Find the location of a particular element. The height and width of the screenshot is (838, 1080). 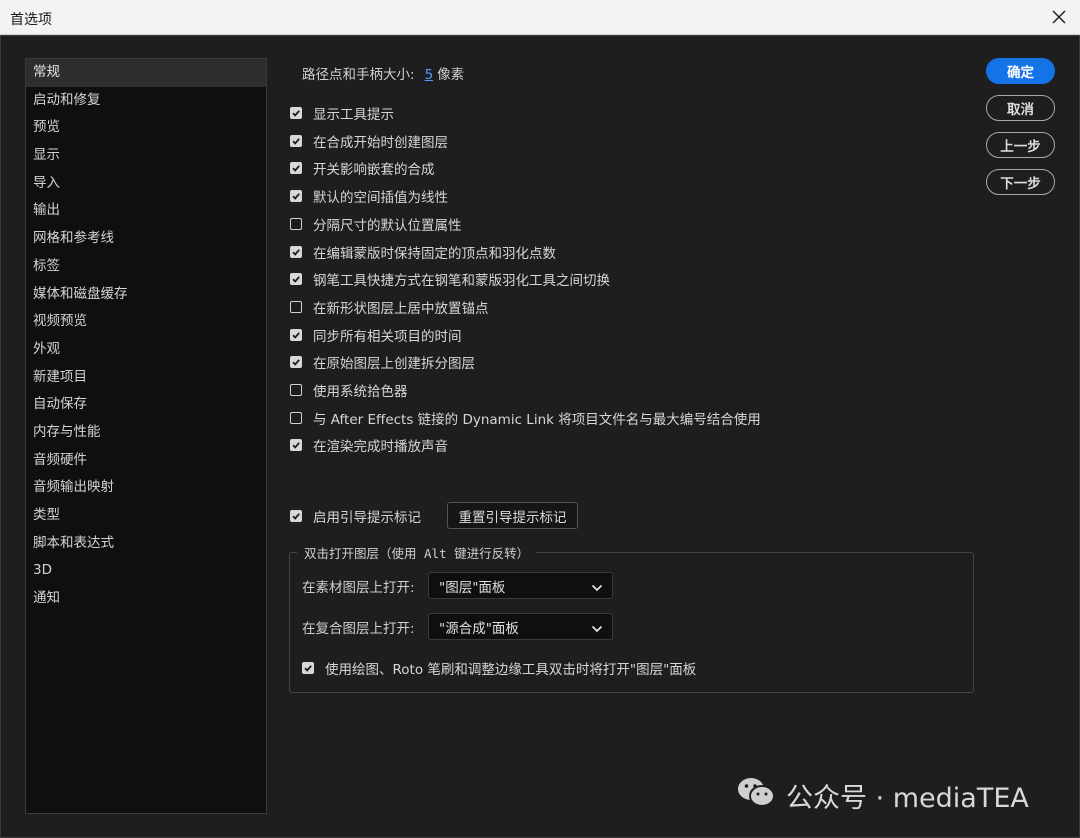

option-row: 钢笔工具快捷方式在钢笔和蒙版羽化工具之间切换 is located at coordinates (450, 279).